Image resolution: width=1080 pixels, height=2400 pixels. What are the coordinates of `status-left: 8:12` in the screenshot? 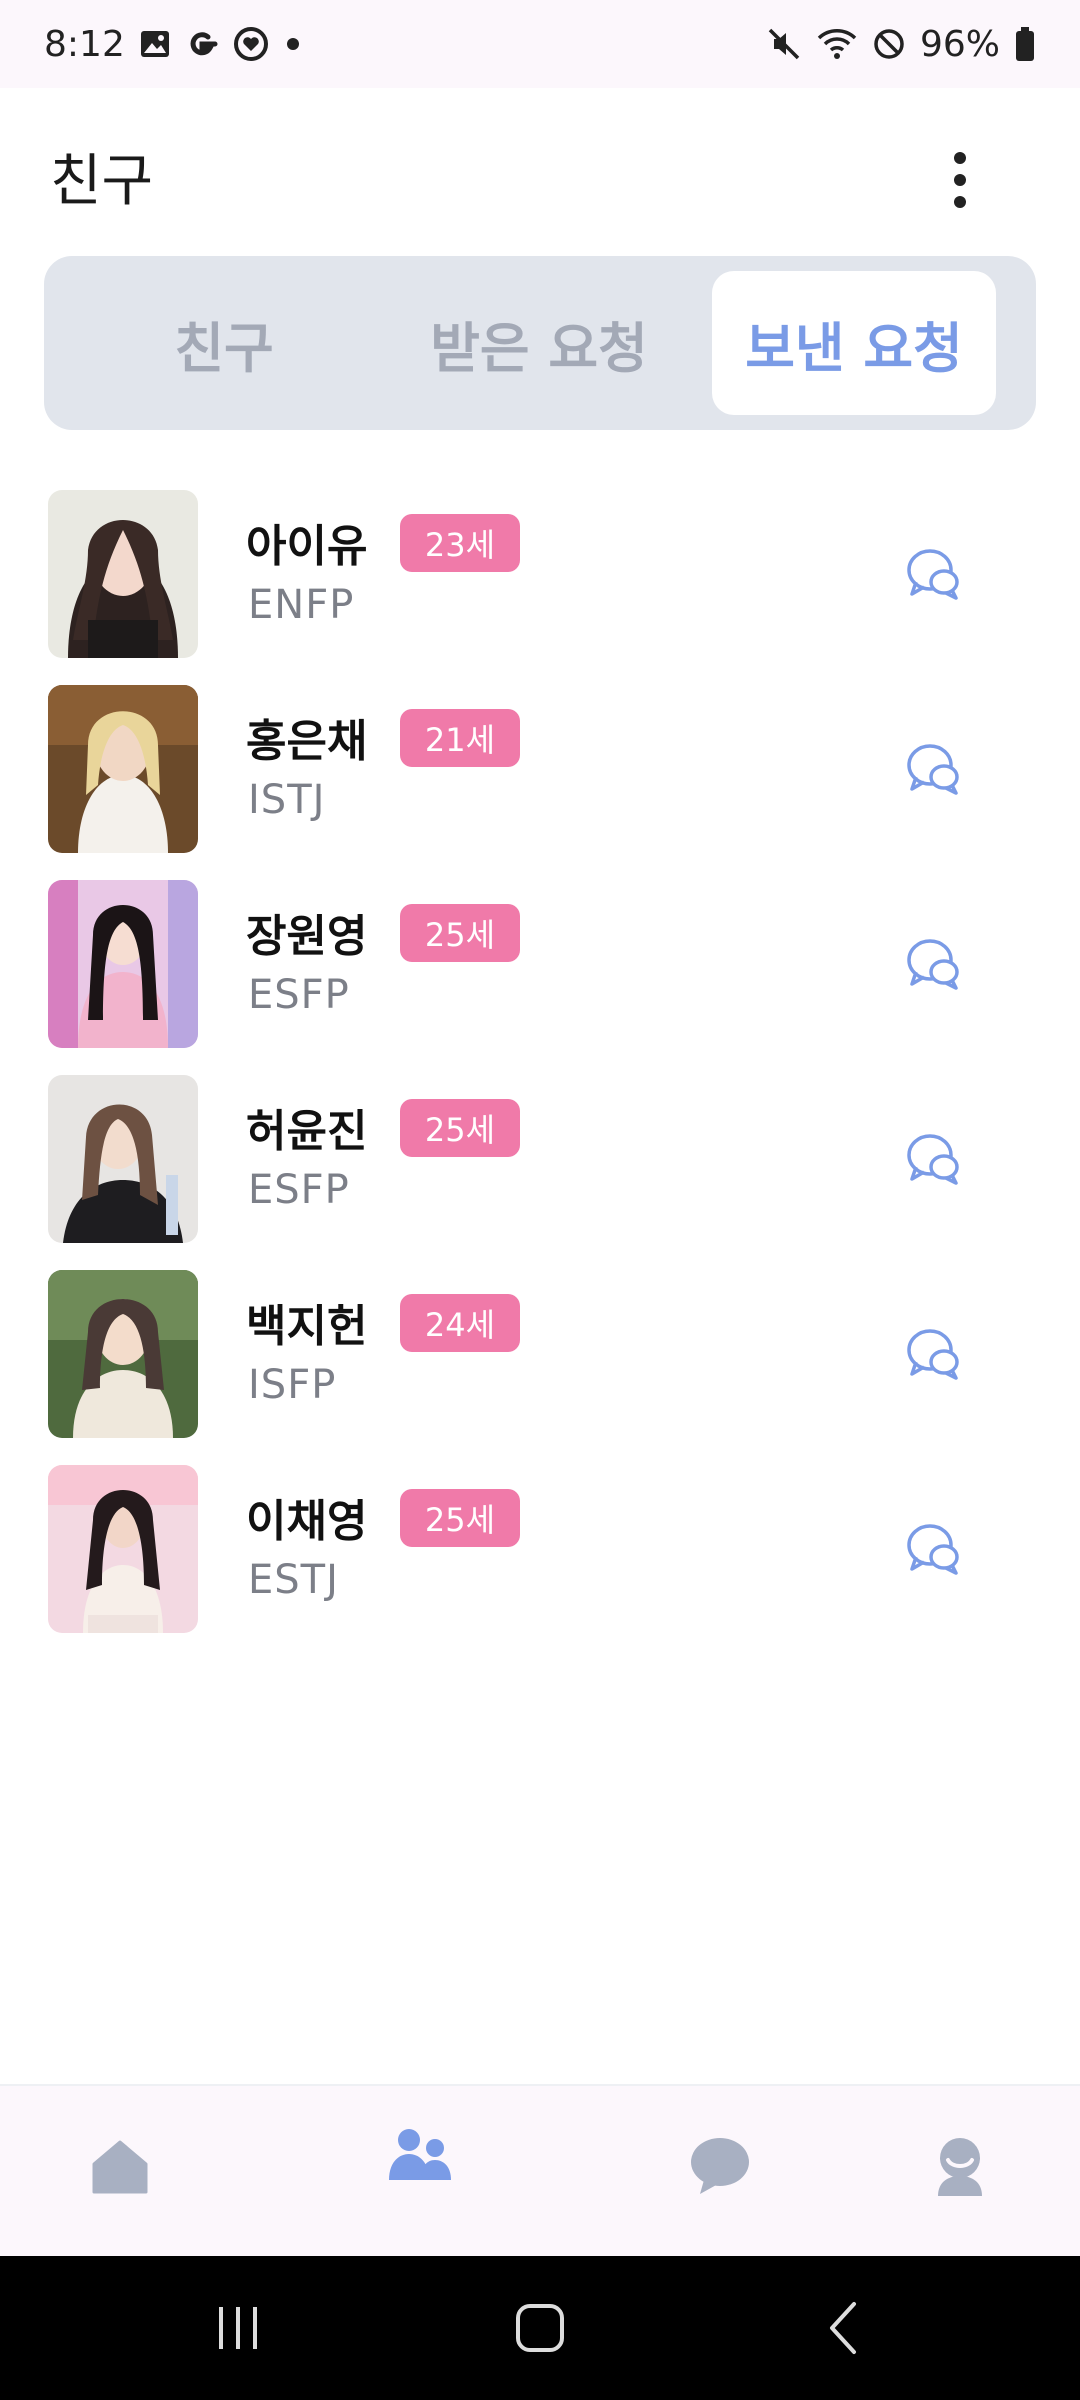 It's located at (173, 44).